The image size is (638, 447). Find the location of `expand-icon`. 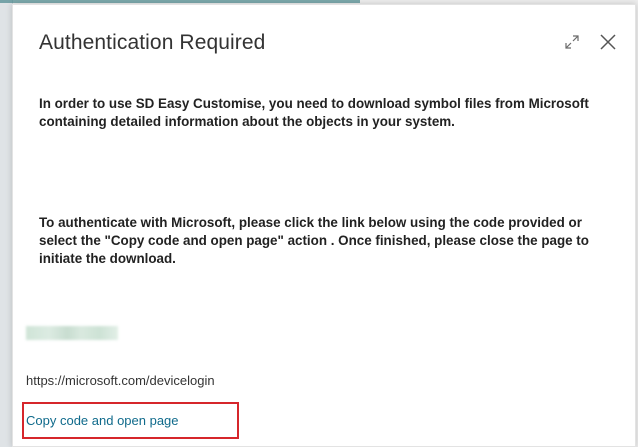

expand-icon is located at coordinates (572, 42).